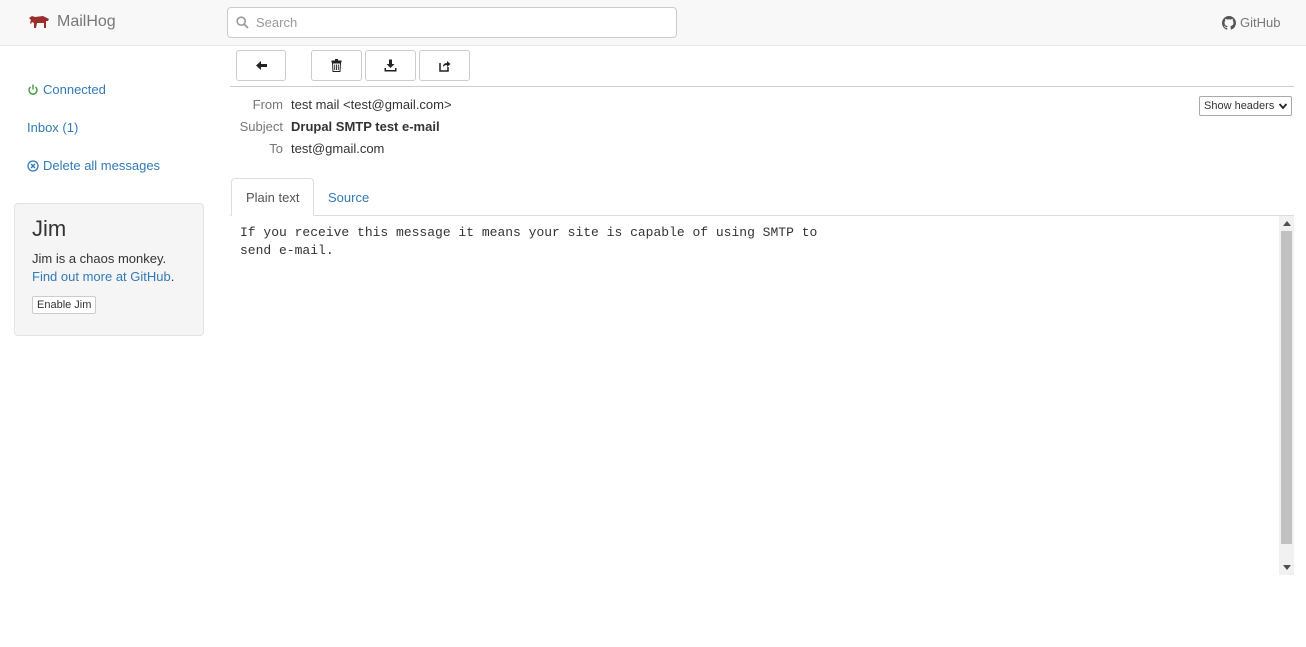  Describe the element at coordinates (33, 89) in the screenshot. I see `power-icon` at that location.